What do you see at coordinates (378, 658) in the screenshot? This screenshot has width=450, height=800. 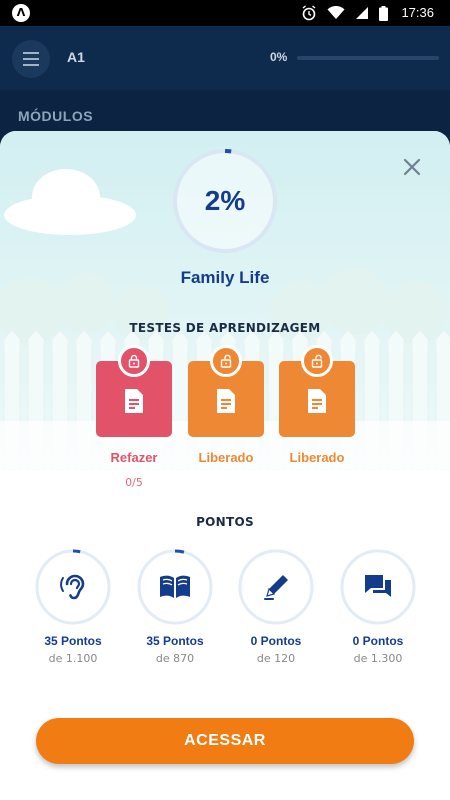 I see `skill-max-4: de 1.300` at bounding box center [378, 658].